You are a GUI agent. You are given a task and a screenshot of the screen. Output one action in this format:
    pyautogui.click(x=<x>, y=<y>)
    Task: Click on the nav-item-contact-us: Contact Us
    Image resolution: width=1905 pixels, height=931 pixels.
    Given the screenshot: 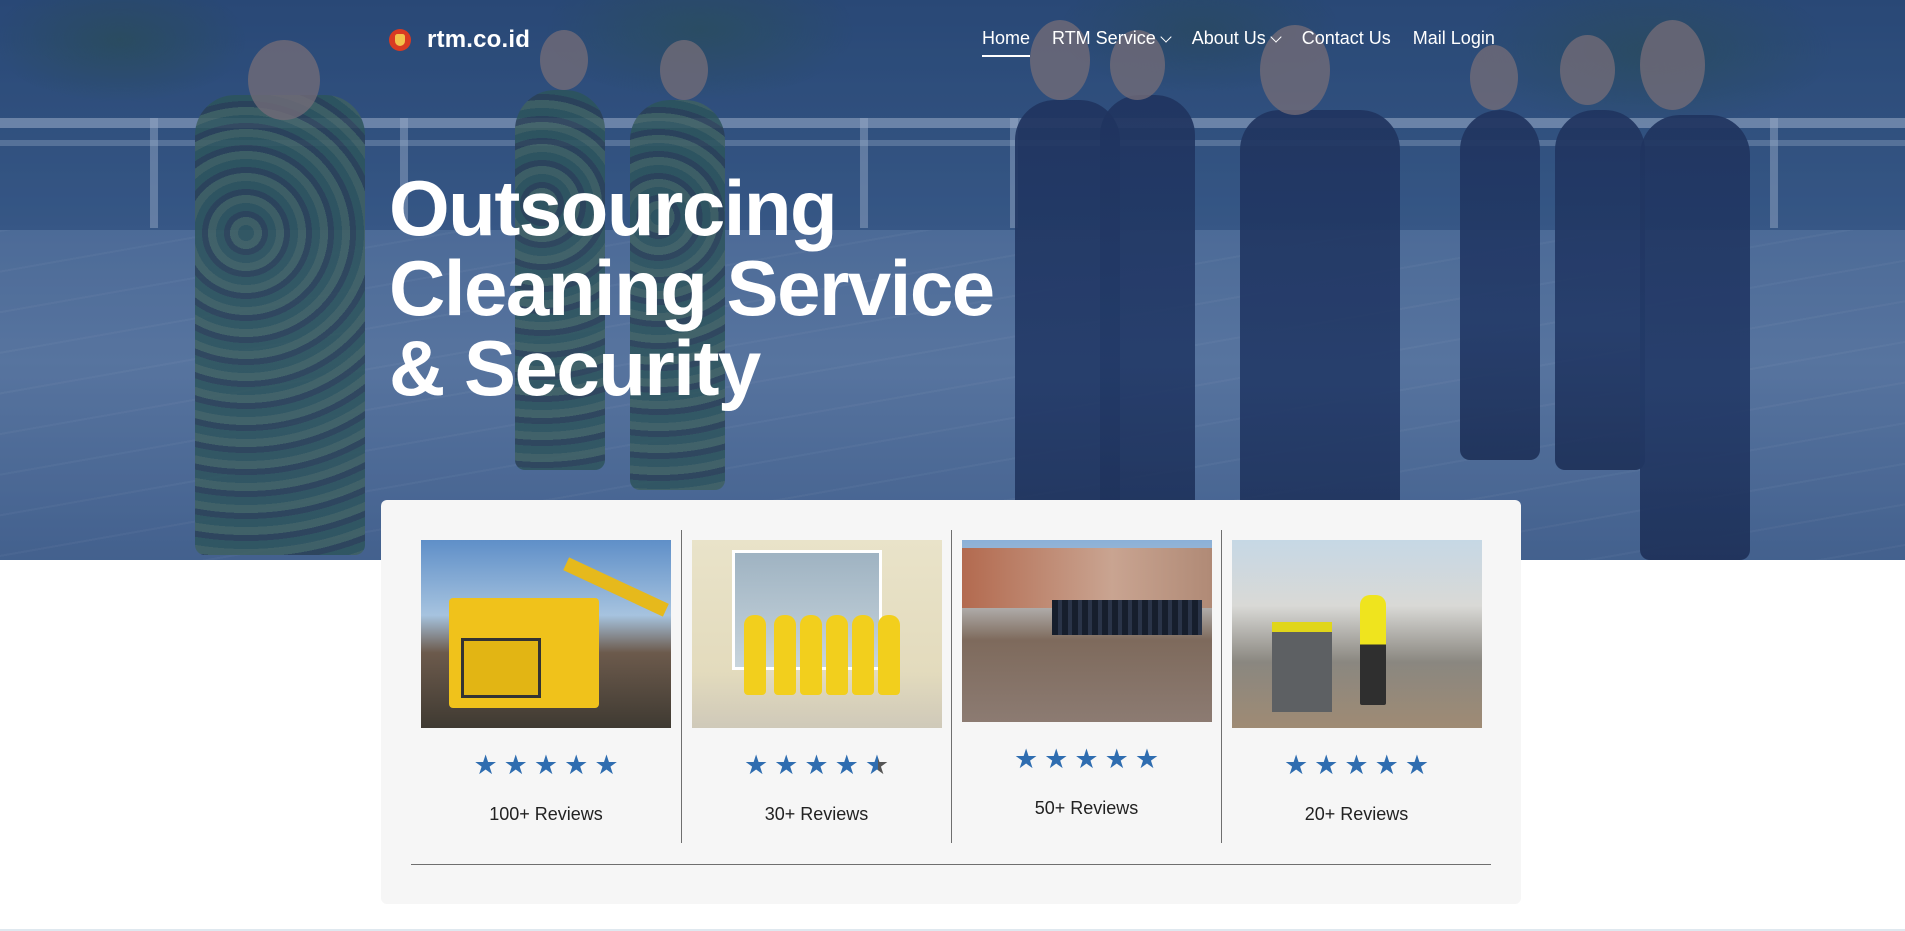 What is the action you would take?
    pyautogui.click(x=1346, y=41)
    